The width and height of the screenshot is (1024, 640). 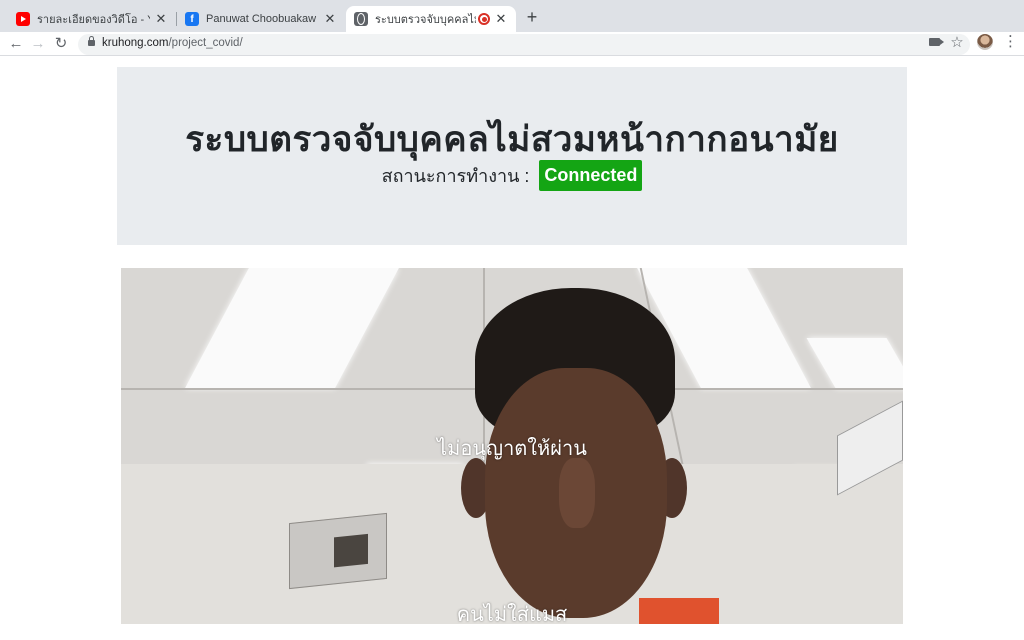 I want to click on tab-youtube: รายละเอียดของวิดีโอ - YouTube St ✕, so click(x=92, y=19).